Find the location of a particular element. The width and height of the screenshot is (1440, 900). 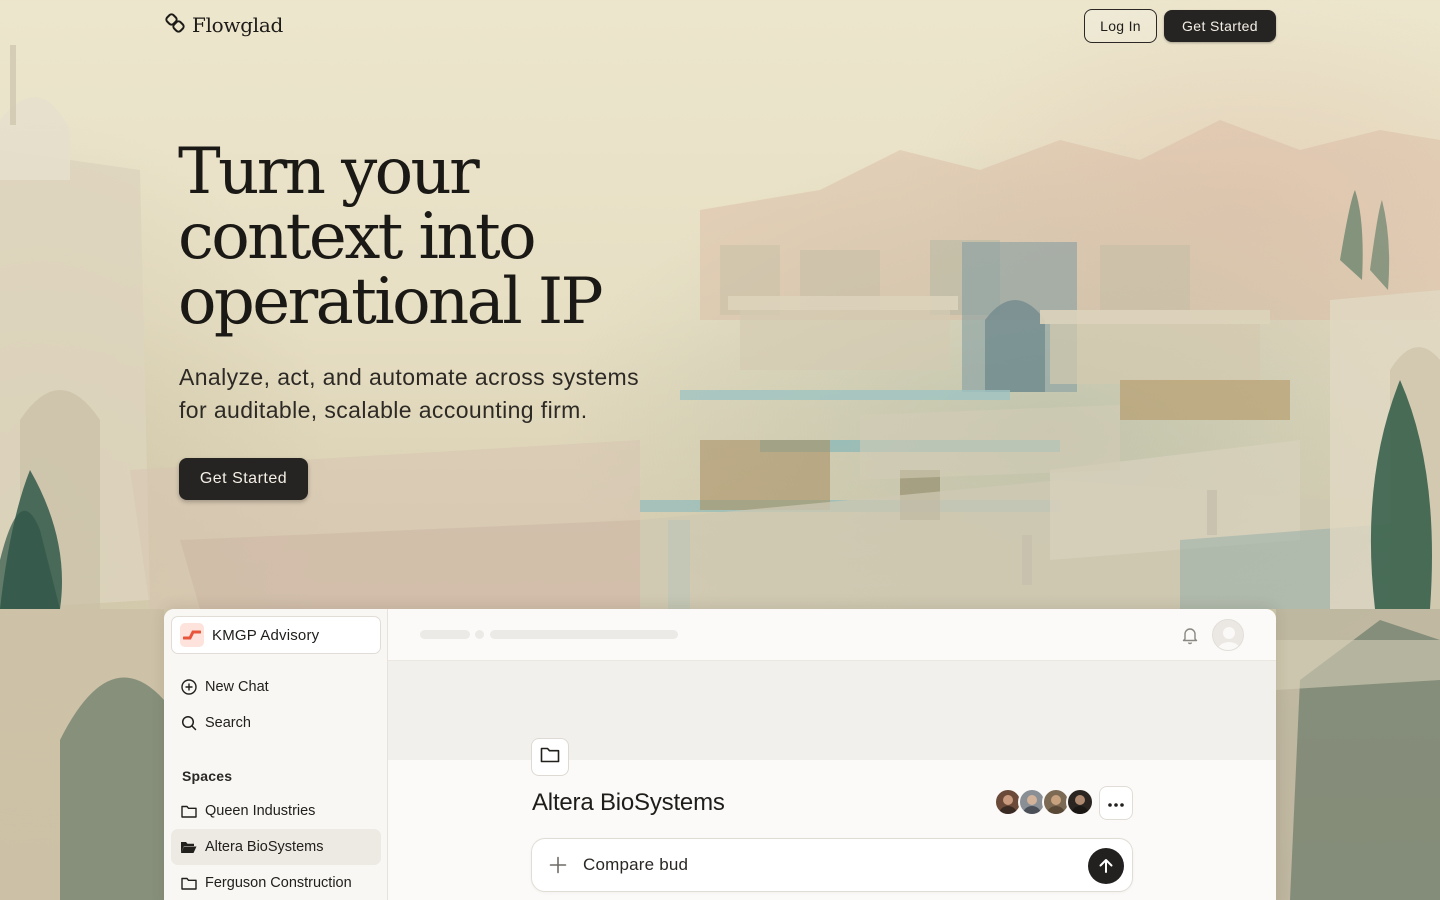

hero-subtitle-line: for auditable, scalable accounting firm. is located at coordinates (383, 410).